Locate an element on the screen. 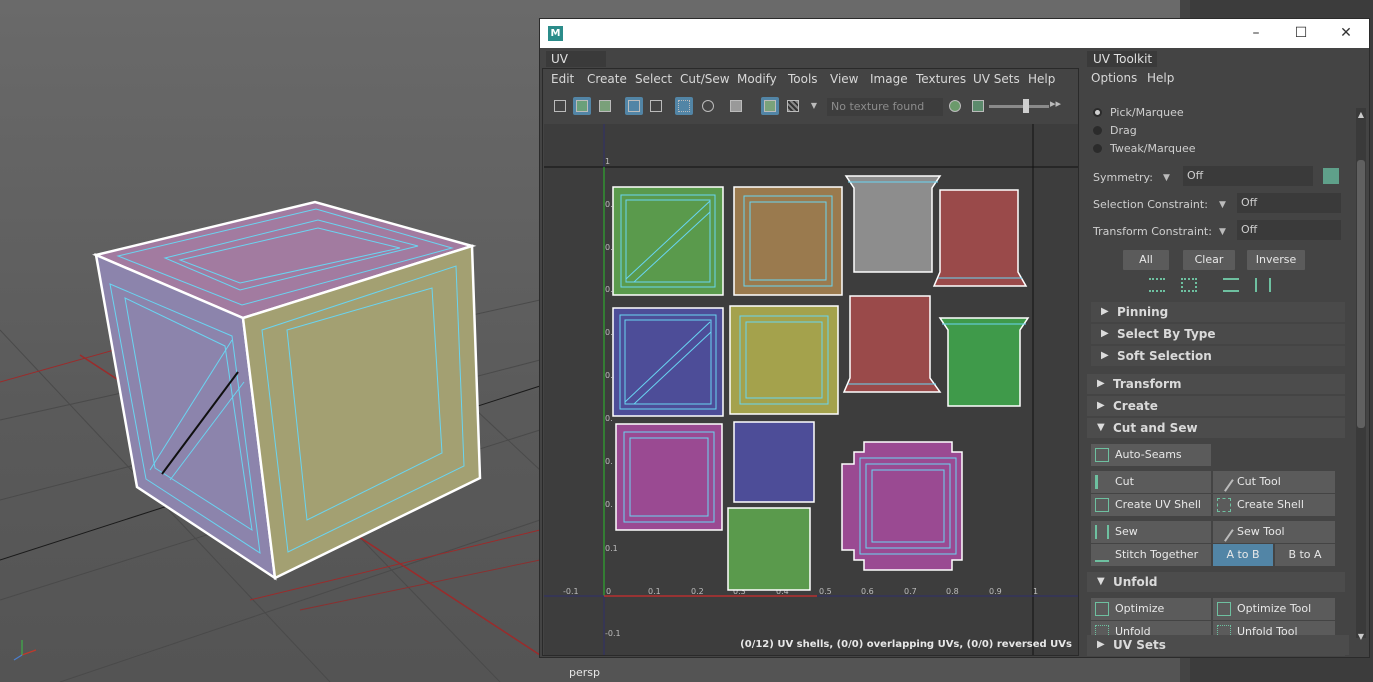 The width and height of the screenshot is (1373, 682). menu-select: Select is located at coordinates (653, 79).